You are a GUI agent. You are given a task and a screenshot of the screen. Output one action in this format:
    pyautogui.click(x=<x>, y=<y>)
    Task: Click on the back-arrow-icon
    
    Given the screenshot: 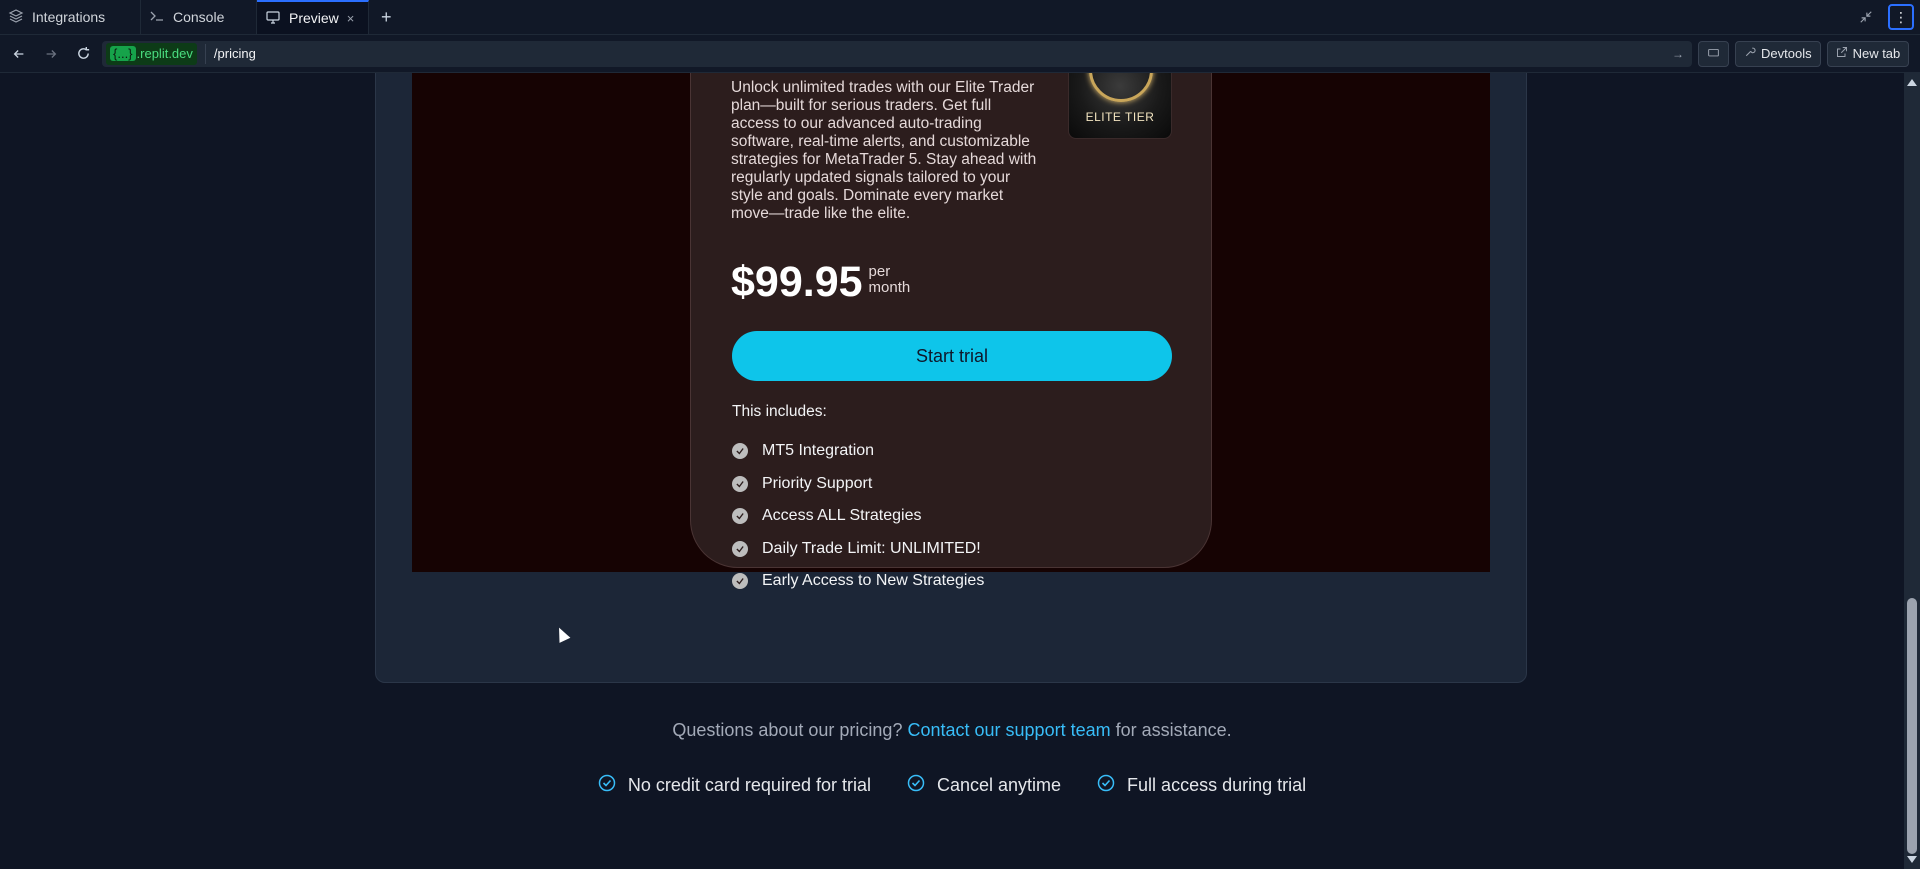 What is the action you would take?
    pyautogui.click(x=19, y=54)
    